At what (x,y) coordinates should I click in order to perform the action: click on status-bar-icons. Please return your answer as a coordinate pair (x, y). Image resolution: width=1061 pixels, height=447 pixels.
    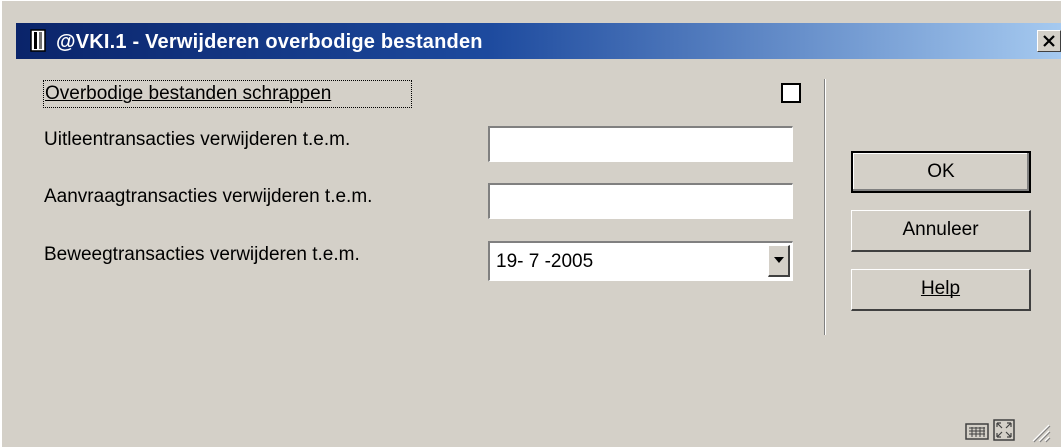
    Looking at the image, I should click on (1007, 430).